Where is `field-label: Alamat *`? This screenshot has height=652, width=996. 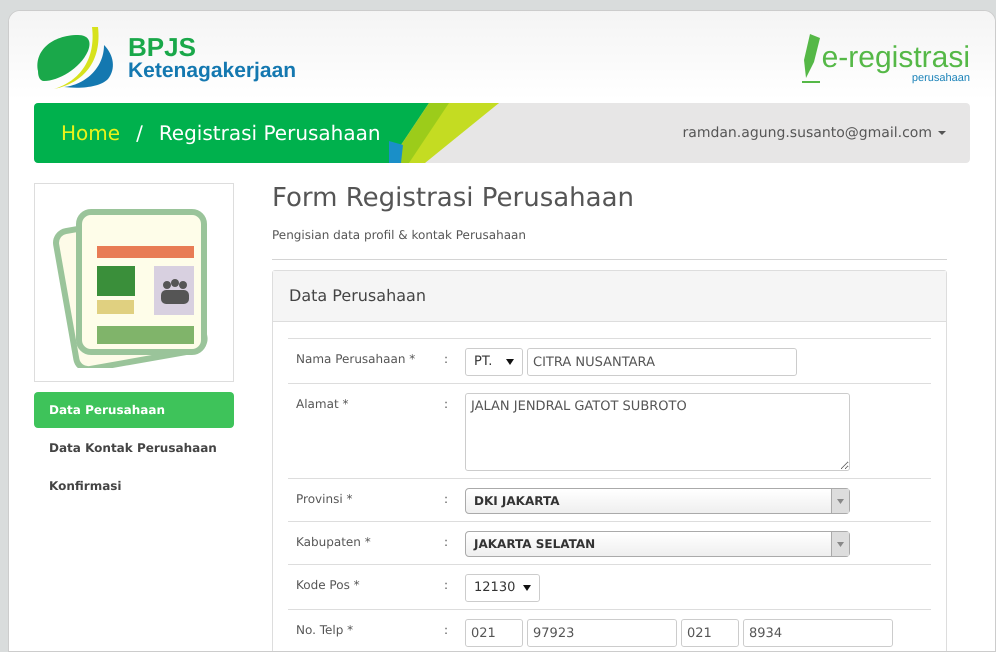 field-label: Alamat * is located at coordinates (323, 405).